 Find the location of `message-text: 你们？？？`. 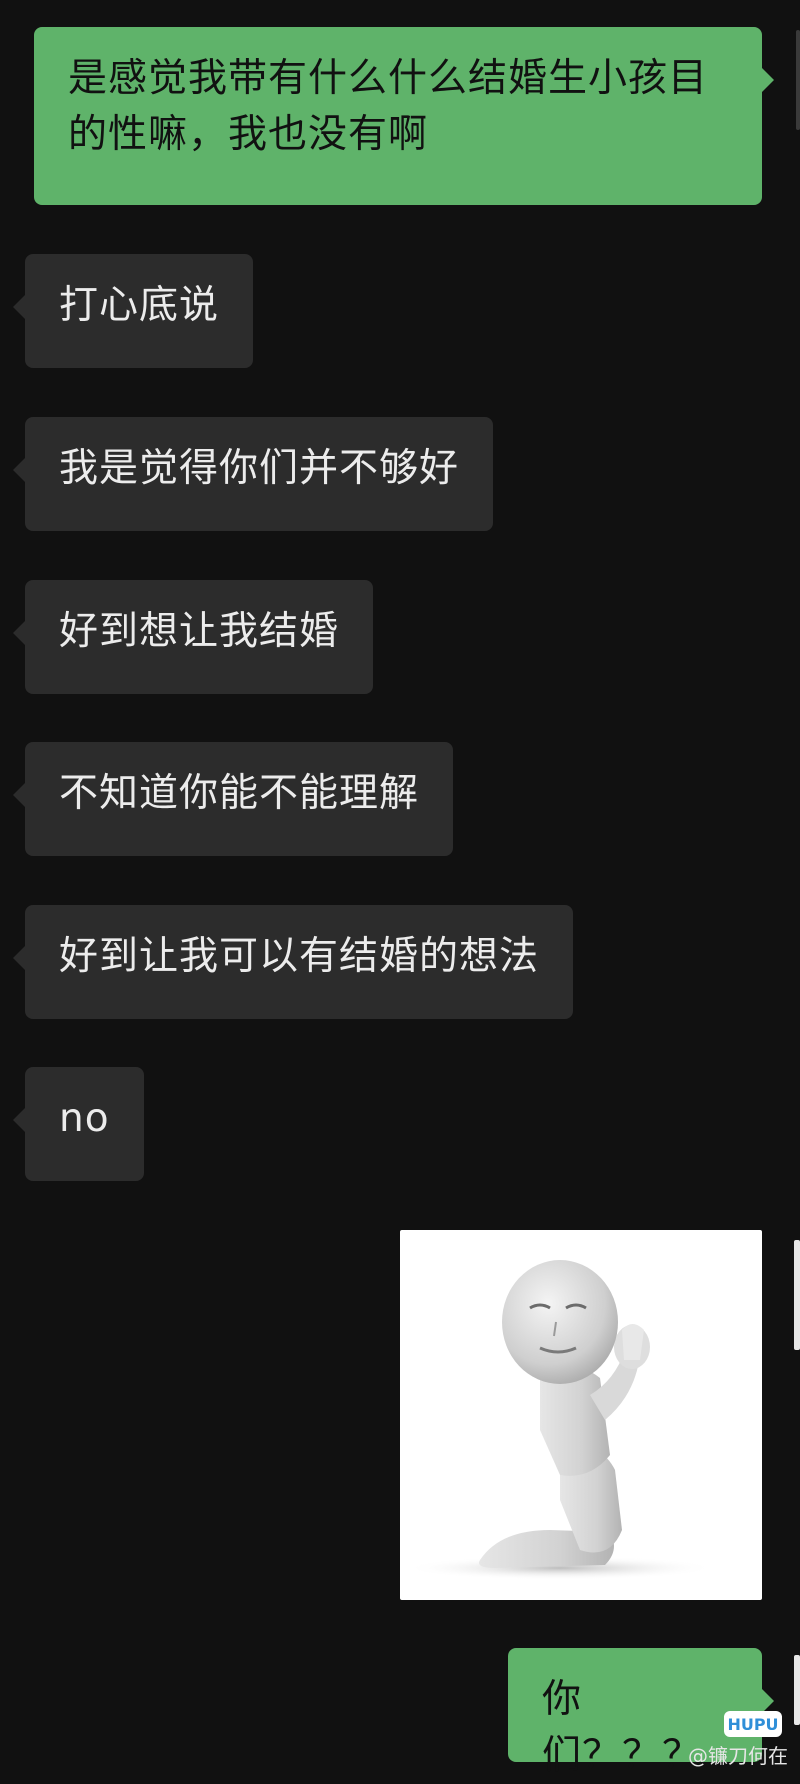

message-text: 你们？？？ is located at coordinates (622, 1727).